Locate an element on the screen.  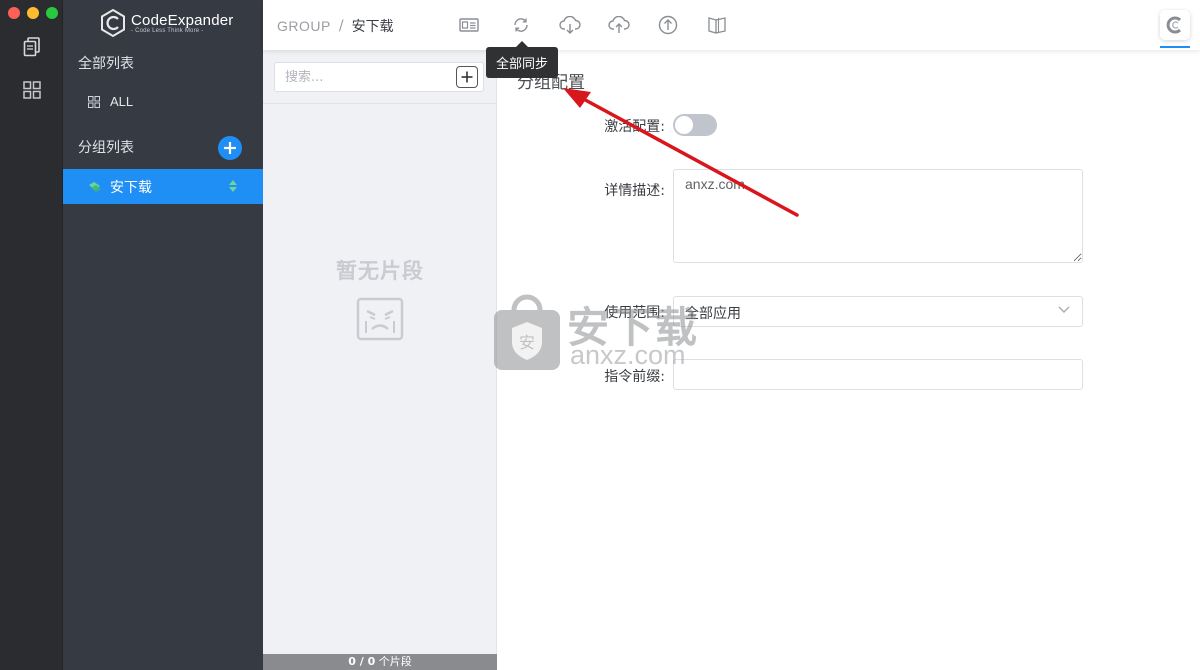
breadcrumb-root: GROUP is located at coordinates (304, 26).